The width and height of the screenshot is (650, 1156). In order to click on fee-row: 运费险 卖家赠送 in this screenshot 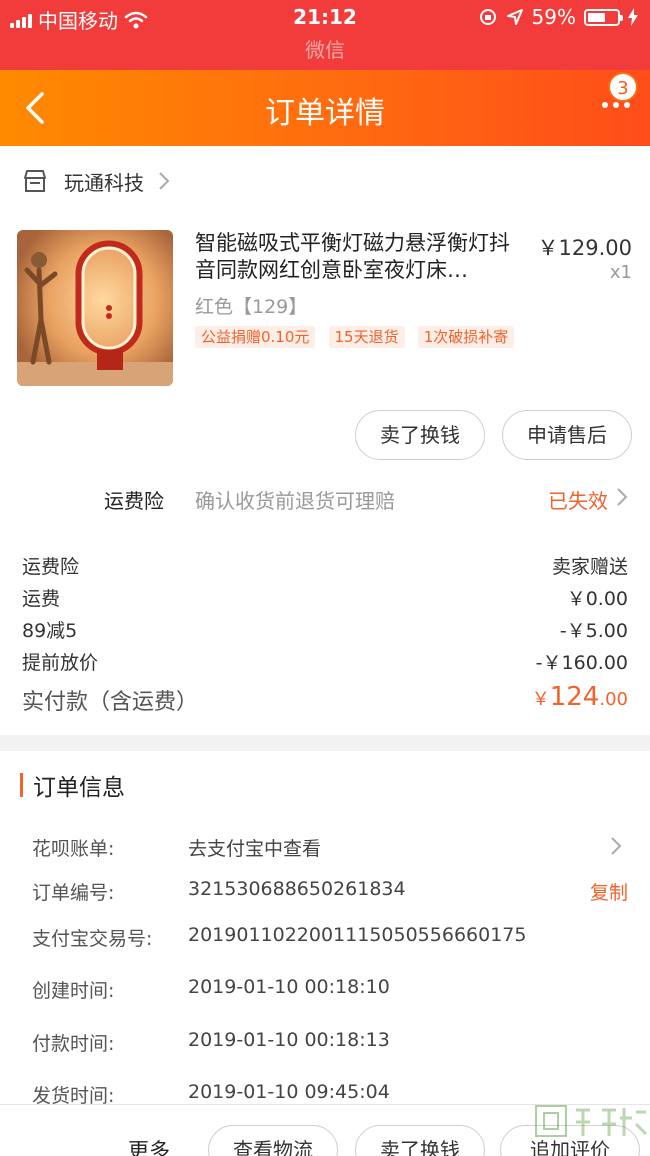, I will do `click(325, 564)`.